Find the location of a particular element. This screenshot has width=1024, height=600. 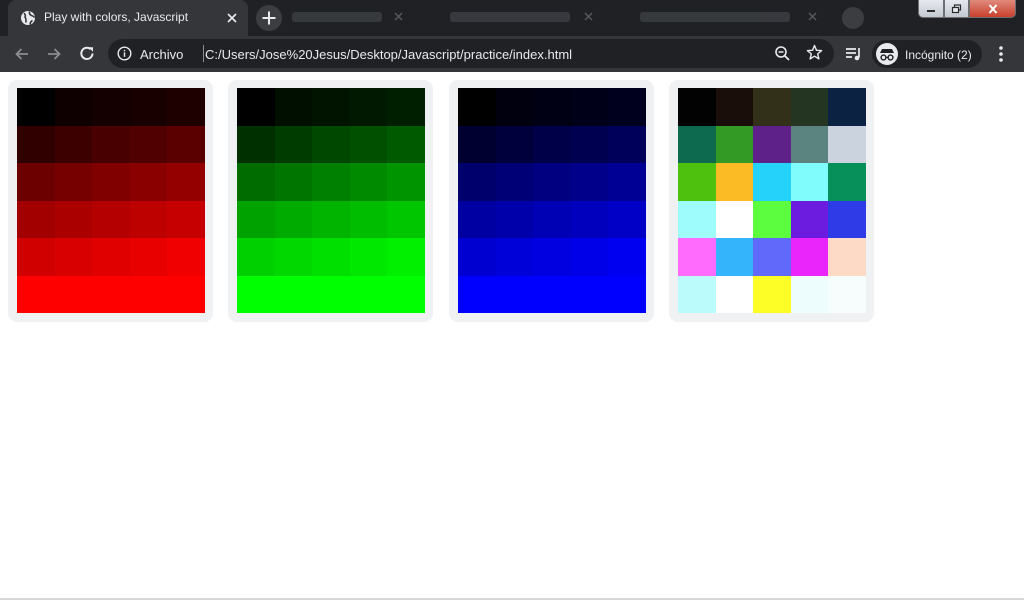

window-controls is located at coordinates (968, 9).